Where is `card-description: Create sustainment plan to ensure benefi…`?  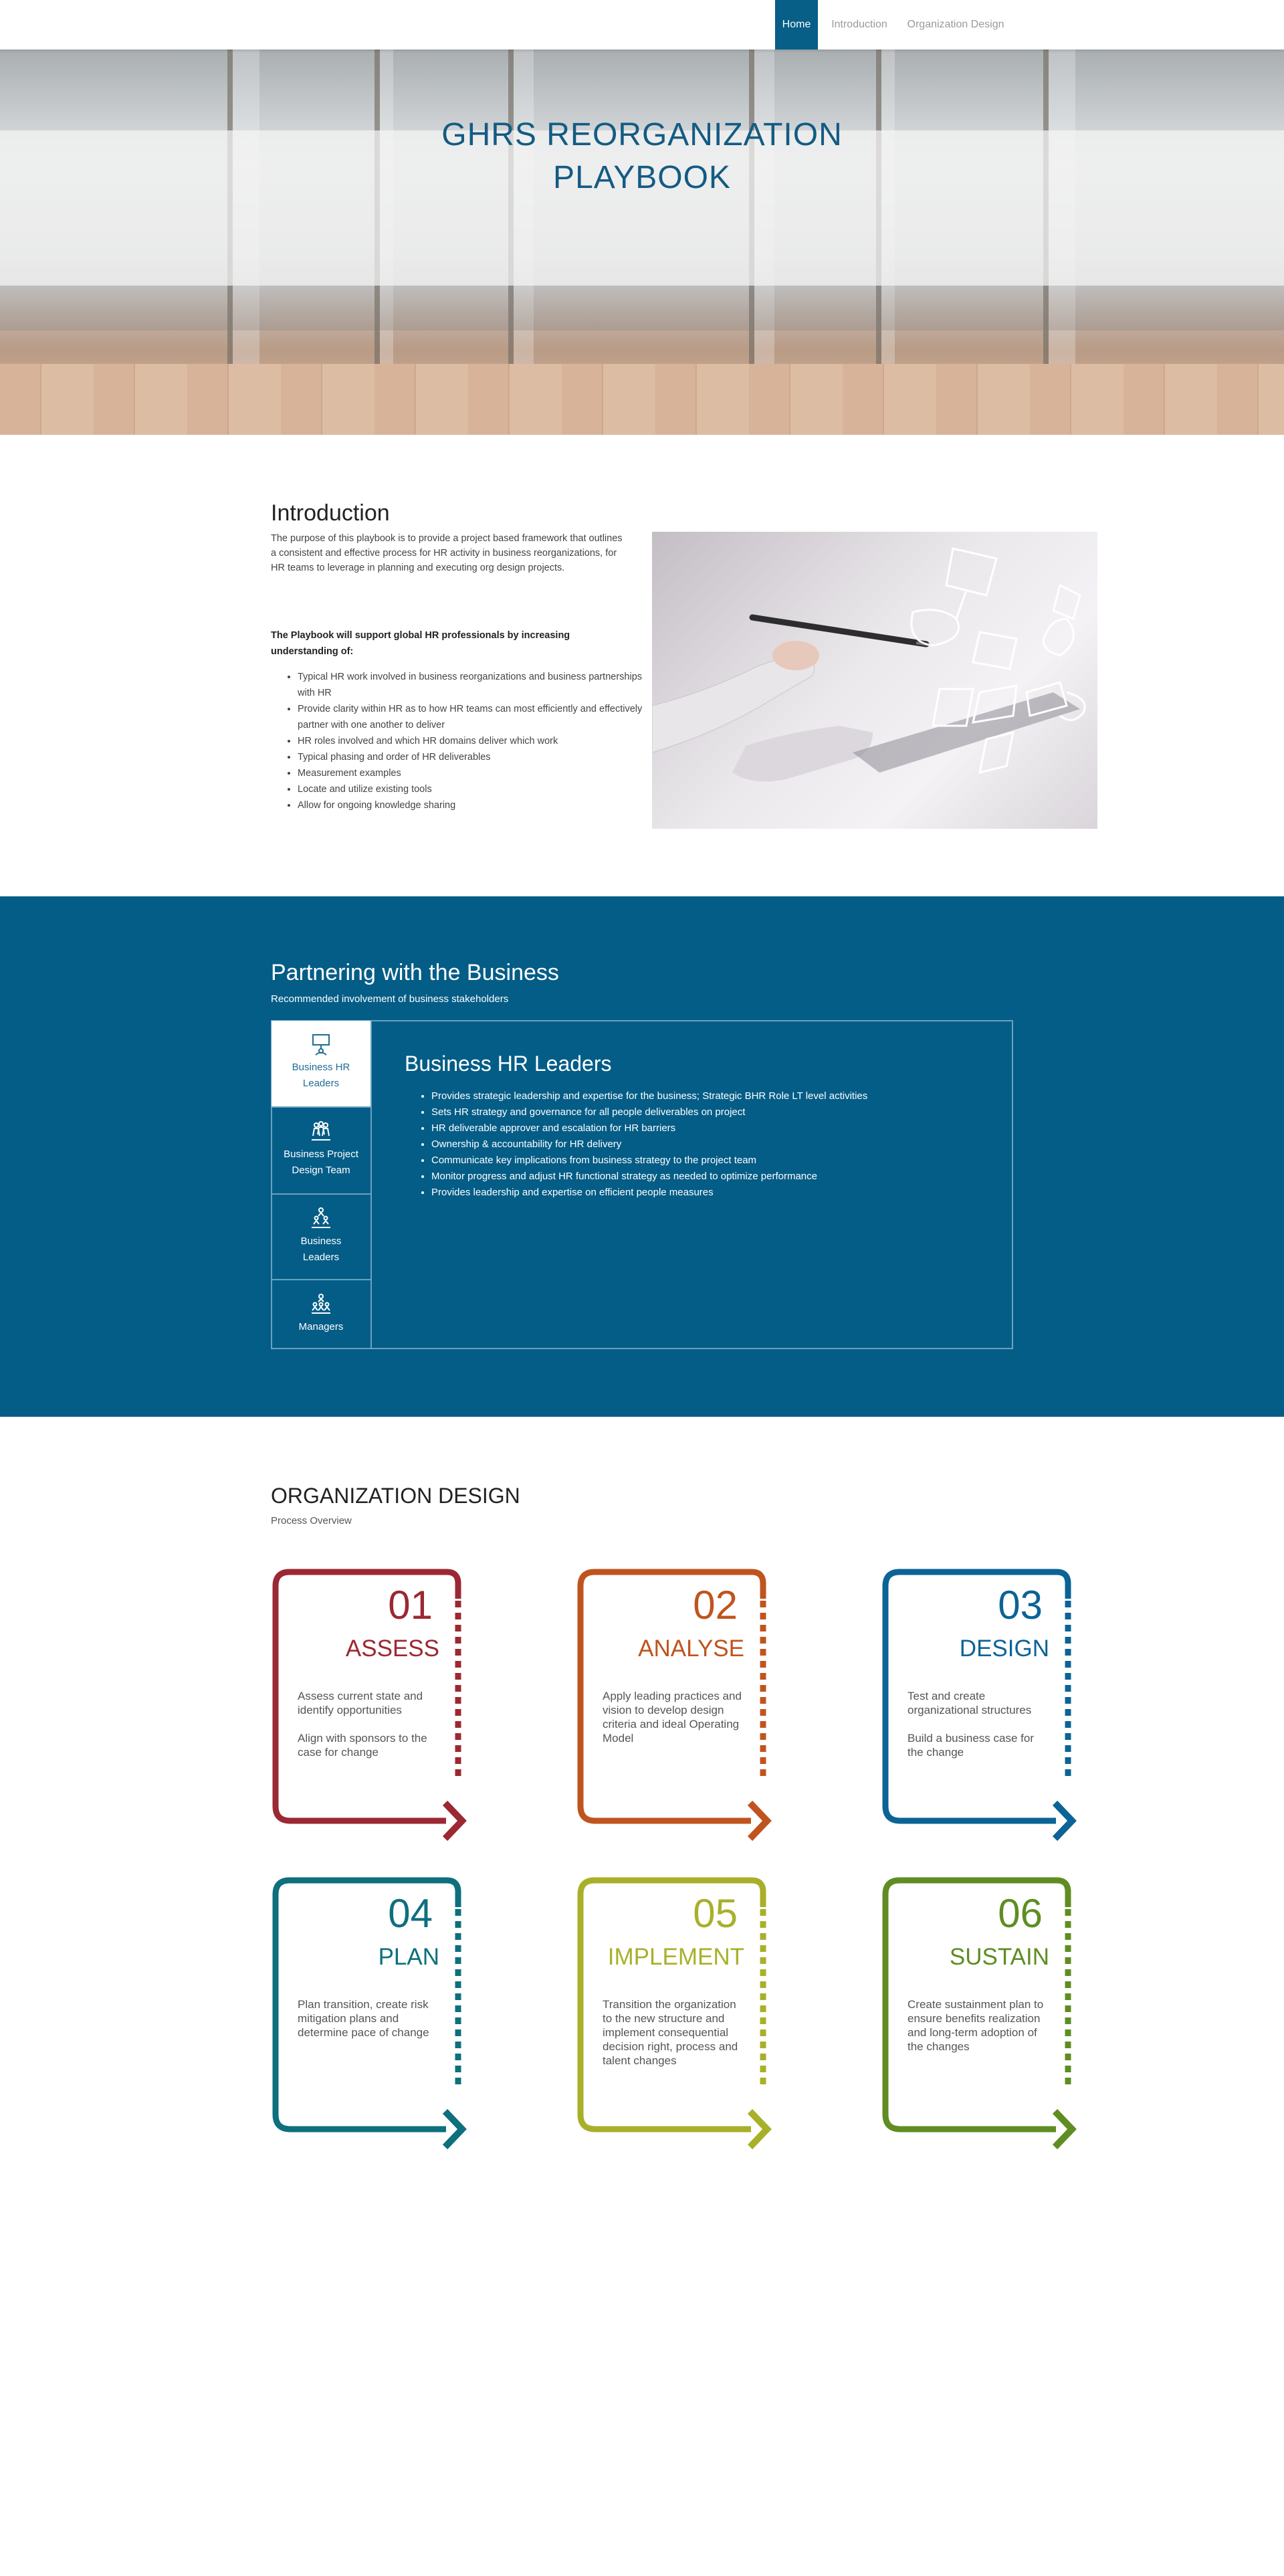
card-description: Create sustainment plan to ensure benefi… is located at coordinates (975, 2025).